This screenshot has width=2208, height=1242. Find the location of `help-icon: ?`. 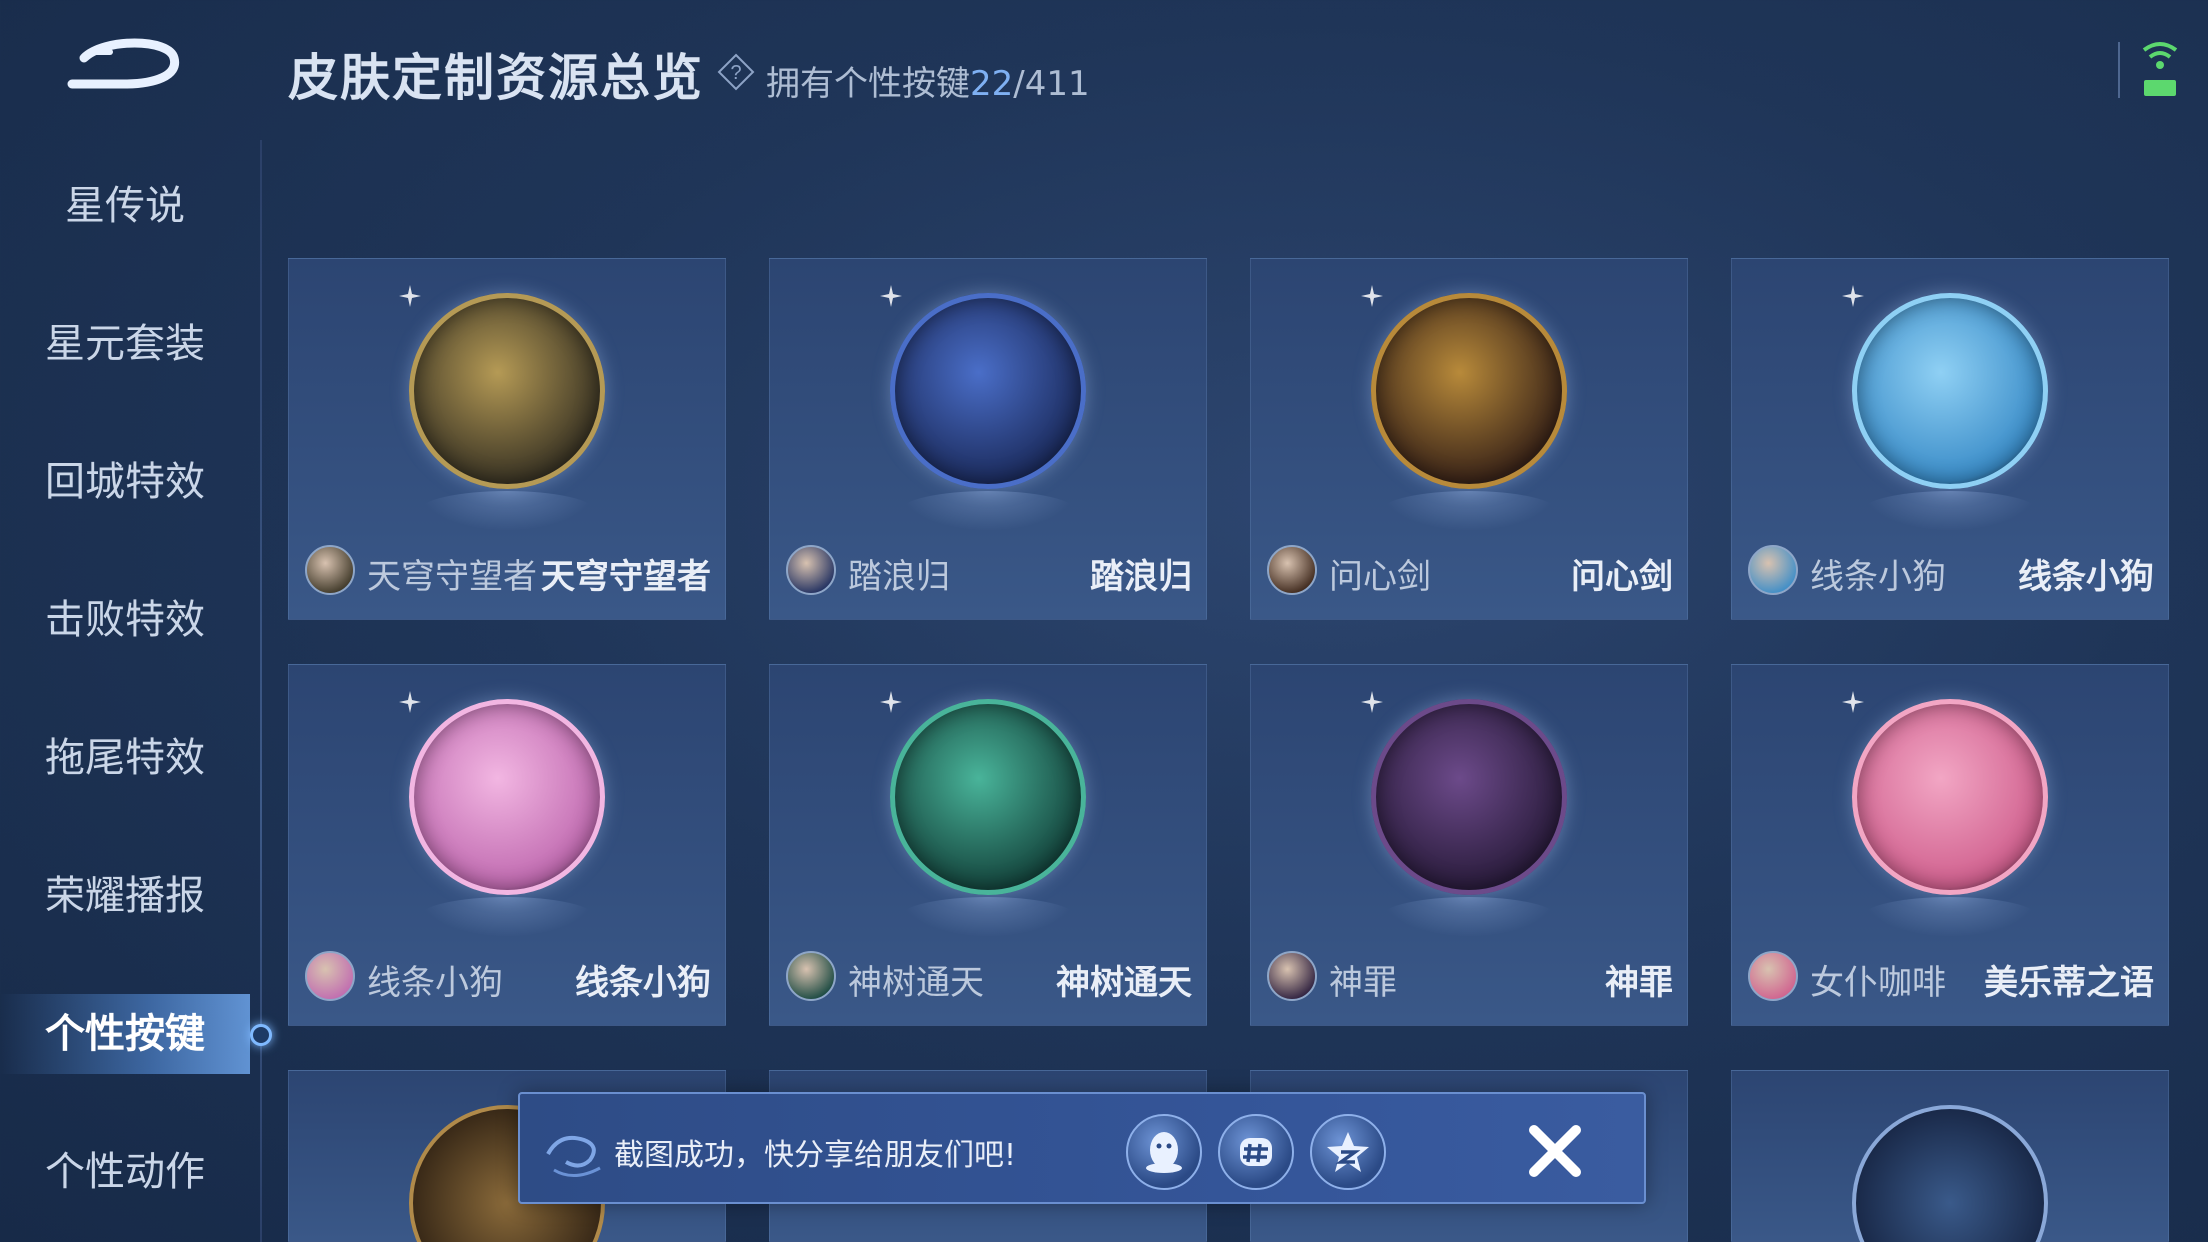

help-icon: ? is located at coordinates (736, 72).